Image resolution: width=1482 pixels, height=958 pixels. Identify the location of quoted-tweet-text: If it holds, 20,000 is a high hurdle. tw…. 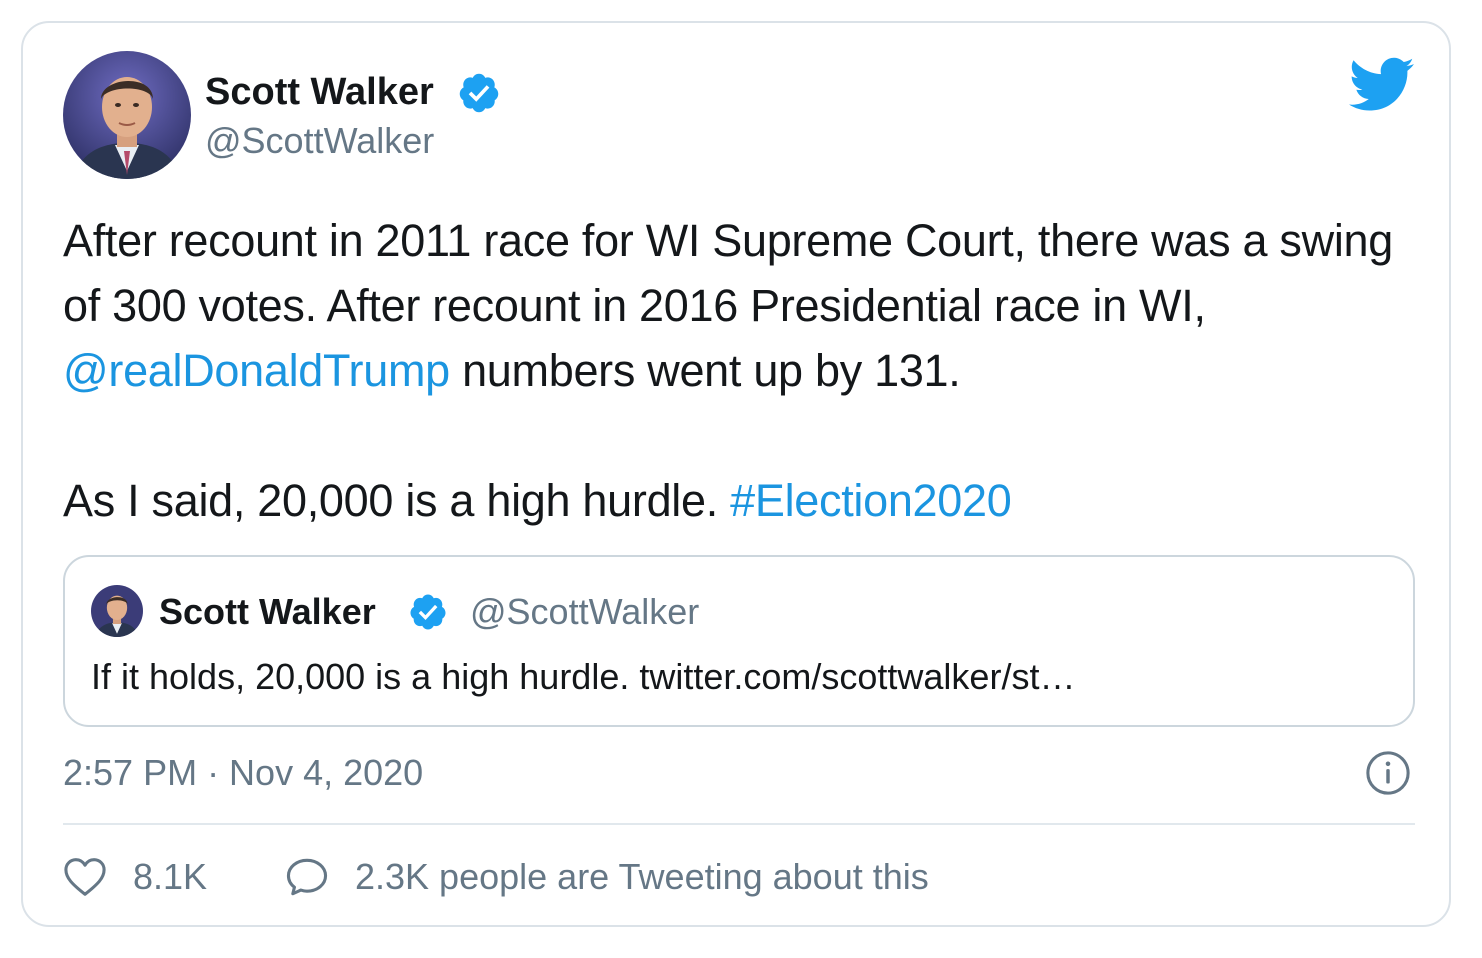
(583, 676).